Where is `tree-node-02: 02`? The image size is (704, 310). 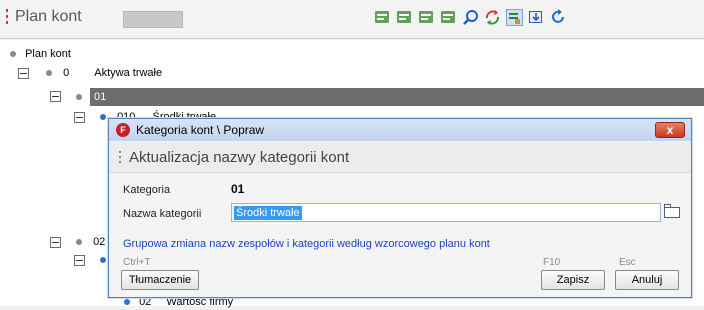
tree-node-02: 02 is located at coordinates (90, 242).